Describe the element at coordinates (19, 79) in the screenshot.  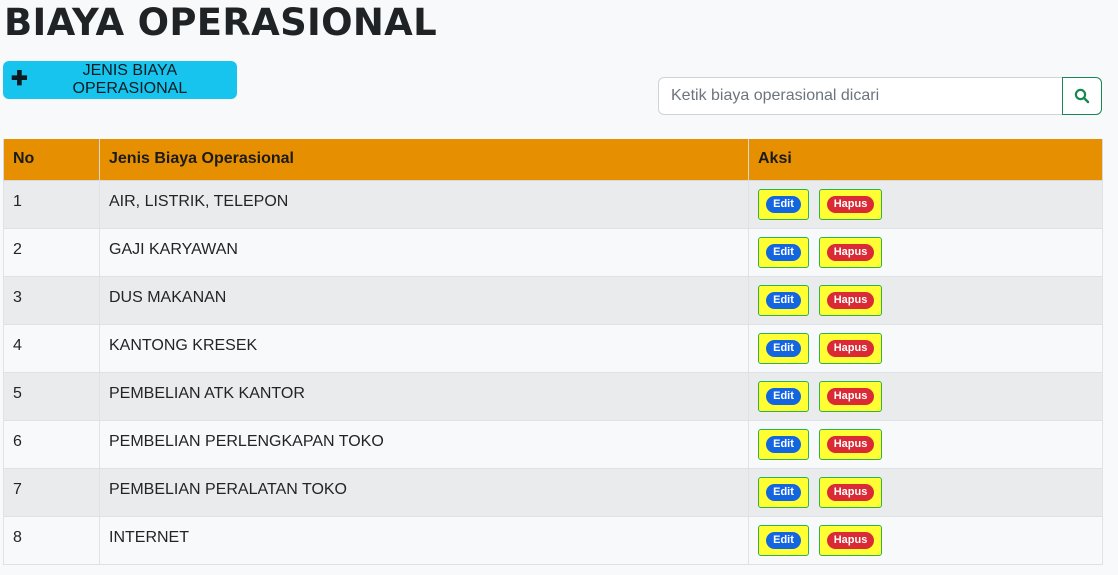
I see `plus-icon: ✚` at that location.